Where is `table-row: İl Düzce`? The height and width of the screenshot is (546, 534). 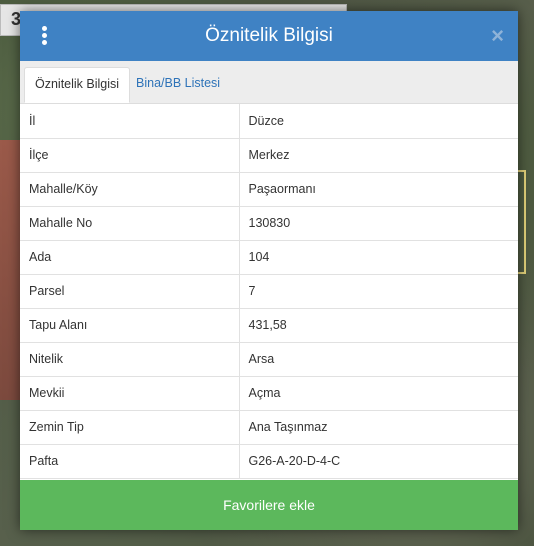
table-row: İl Düzce is located at coordinates (269, 121).